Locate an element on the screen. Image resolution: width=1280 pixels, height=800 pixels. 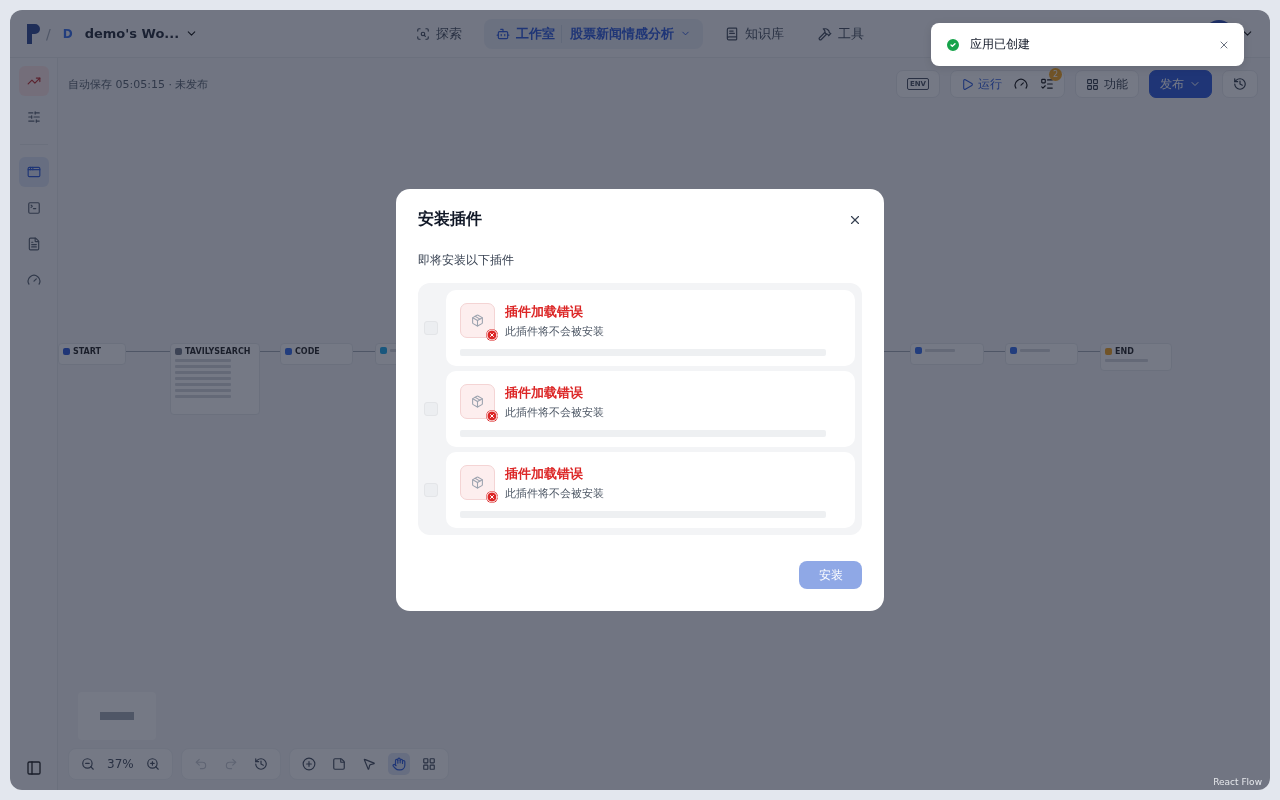
hand-icon is located at coordinates (398, 764).